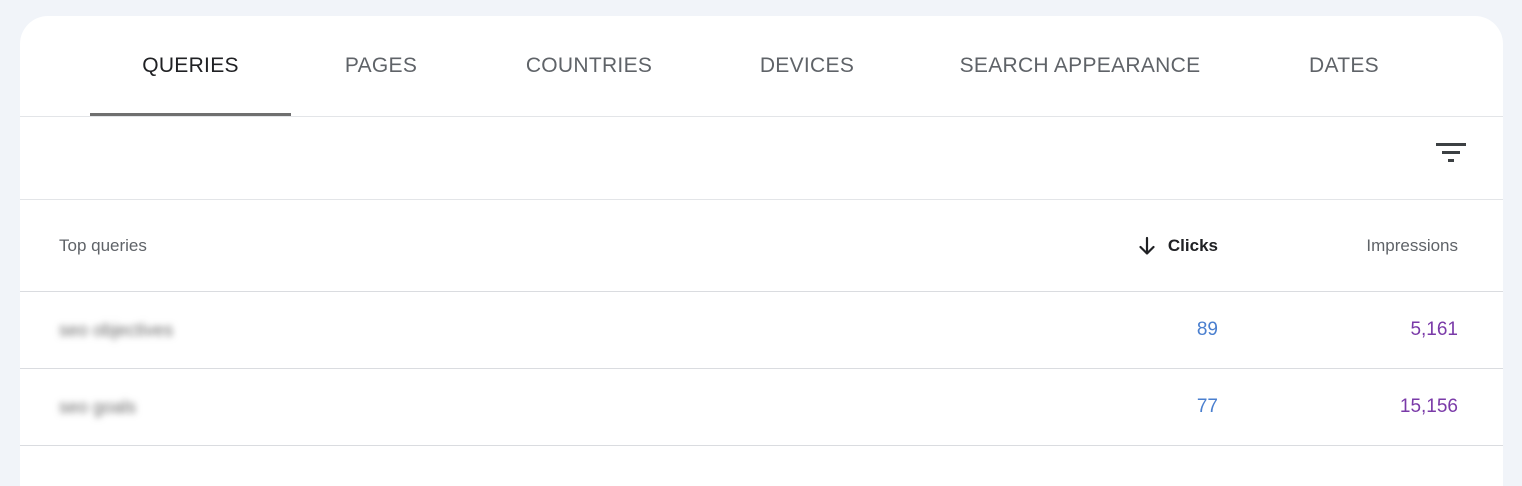 The width and height of the screenshot is (1522, 486). I want to click on clicks-cell: 89, so click(1207, 329).